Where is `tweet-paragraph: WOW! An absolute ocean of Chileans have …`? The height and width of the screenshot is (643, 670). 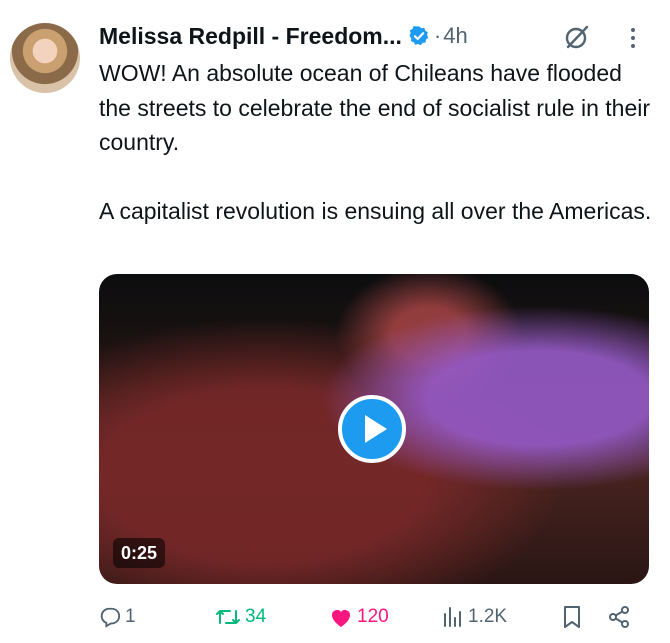
tweet-paragraph: WOW! An absolute ocean of Chileans have … is located at coordinates (375, 107).